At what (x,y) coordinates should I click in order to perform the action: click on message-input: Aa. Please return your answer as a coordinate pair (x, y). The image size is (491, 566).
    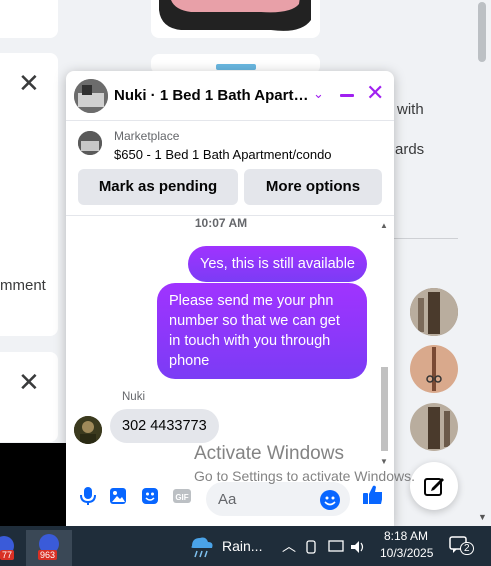
    Looking at the image, I should click on (278, 499).